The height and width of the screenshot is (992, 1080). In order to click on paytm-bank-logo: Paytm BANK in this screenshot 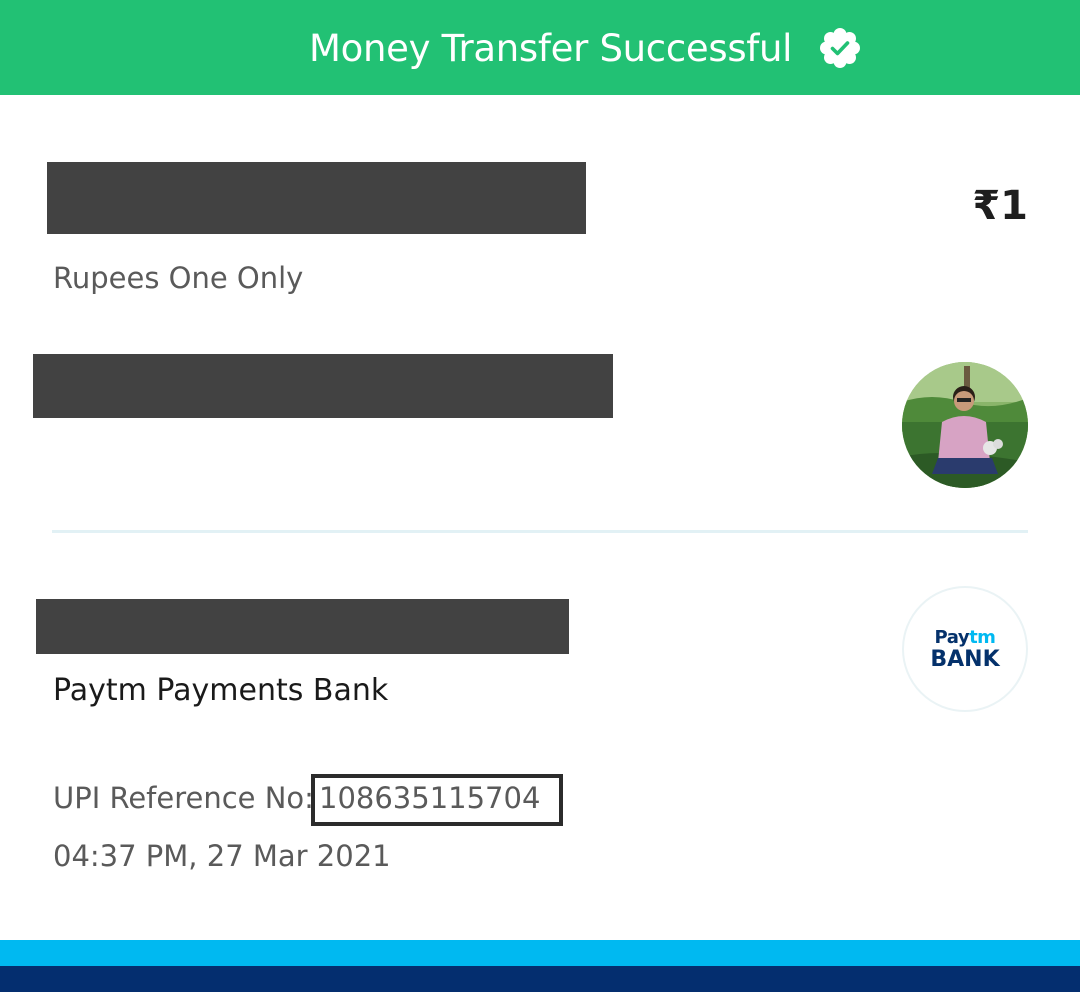, I will do `click(965, 649)`.